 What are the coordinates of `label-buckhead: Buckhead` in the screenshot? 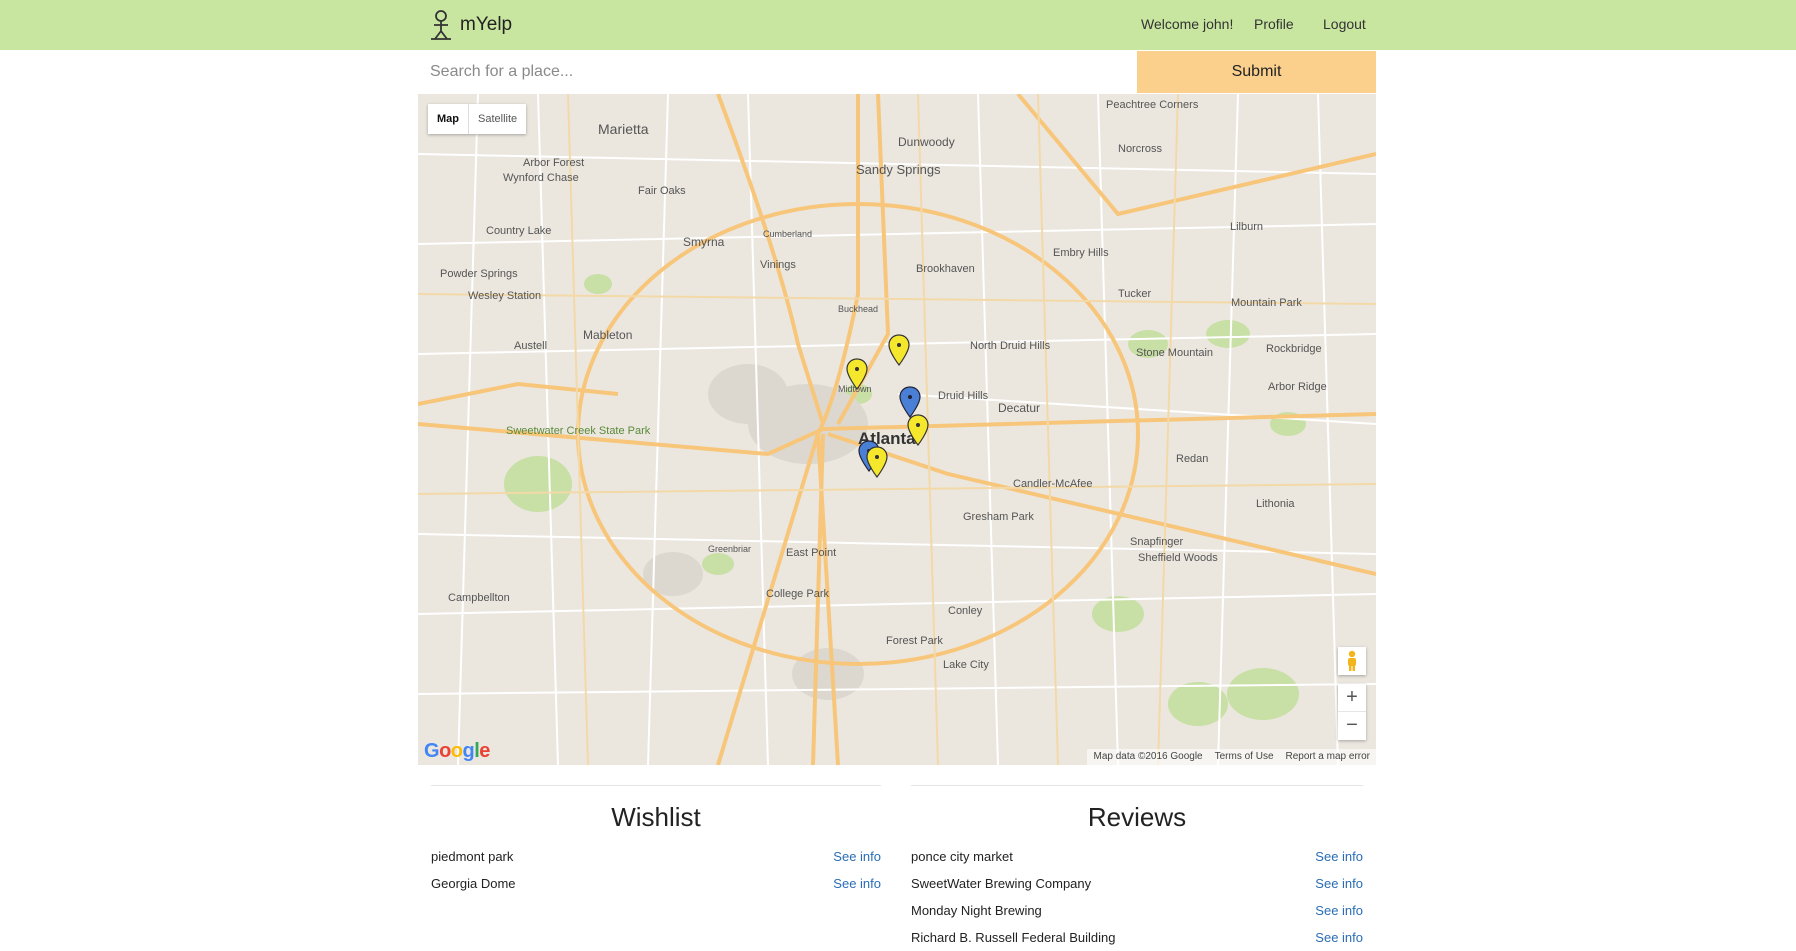 It's located at (858, 309).